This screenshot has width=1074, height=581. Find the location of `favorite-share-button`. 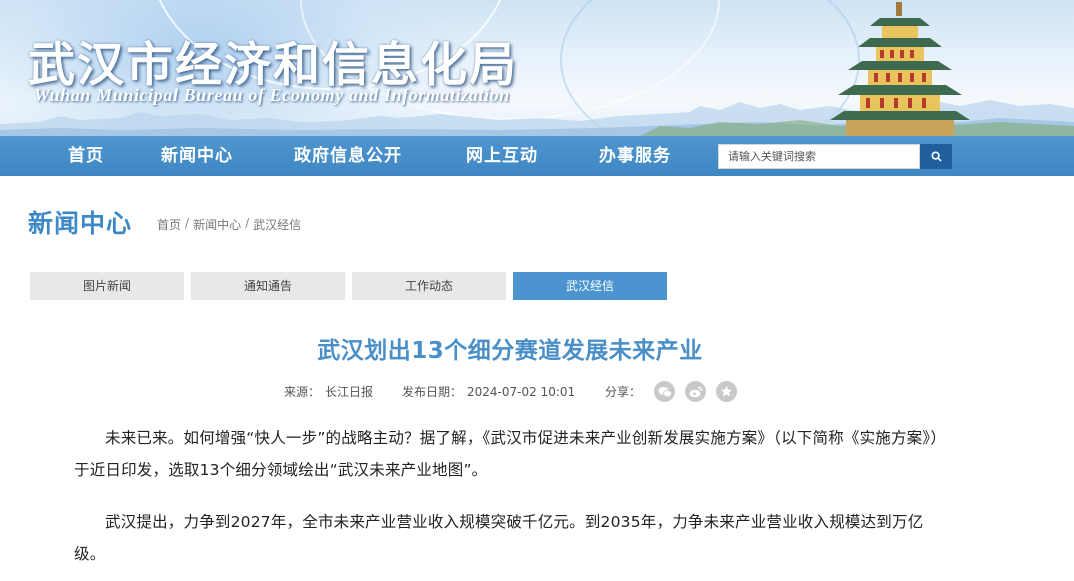

favorite-share-button is located at coordinates (726, 391).